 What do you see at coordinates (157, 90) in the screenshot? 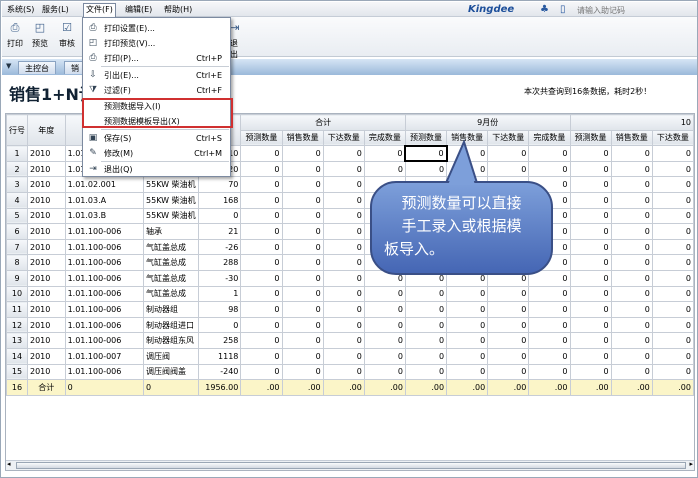
I see `menu-item-5: ⧩ 过滤(F) Ctrl+F` at bounding box center [157, 90].